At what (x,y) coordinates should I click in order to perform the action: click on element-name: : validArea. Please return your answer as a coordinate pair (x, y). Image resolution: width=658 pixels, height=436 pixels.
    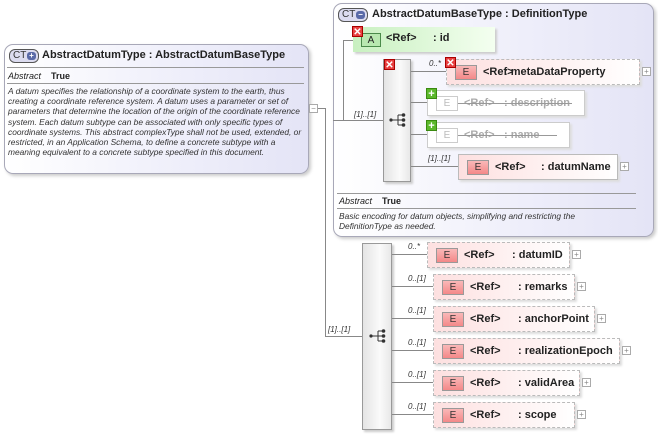
    Looking at the image, I should click on (546, 383).